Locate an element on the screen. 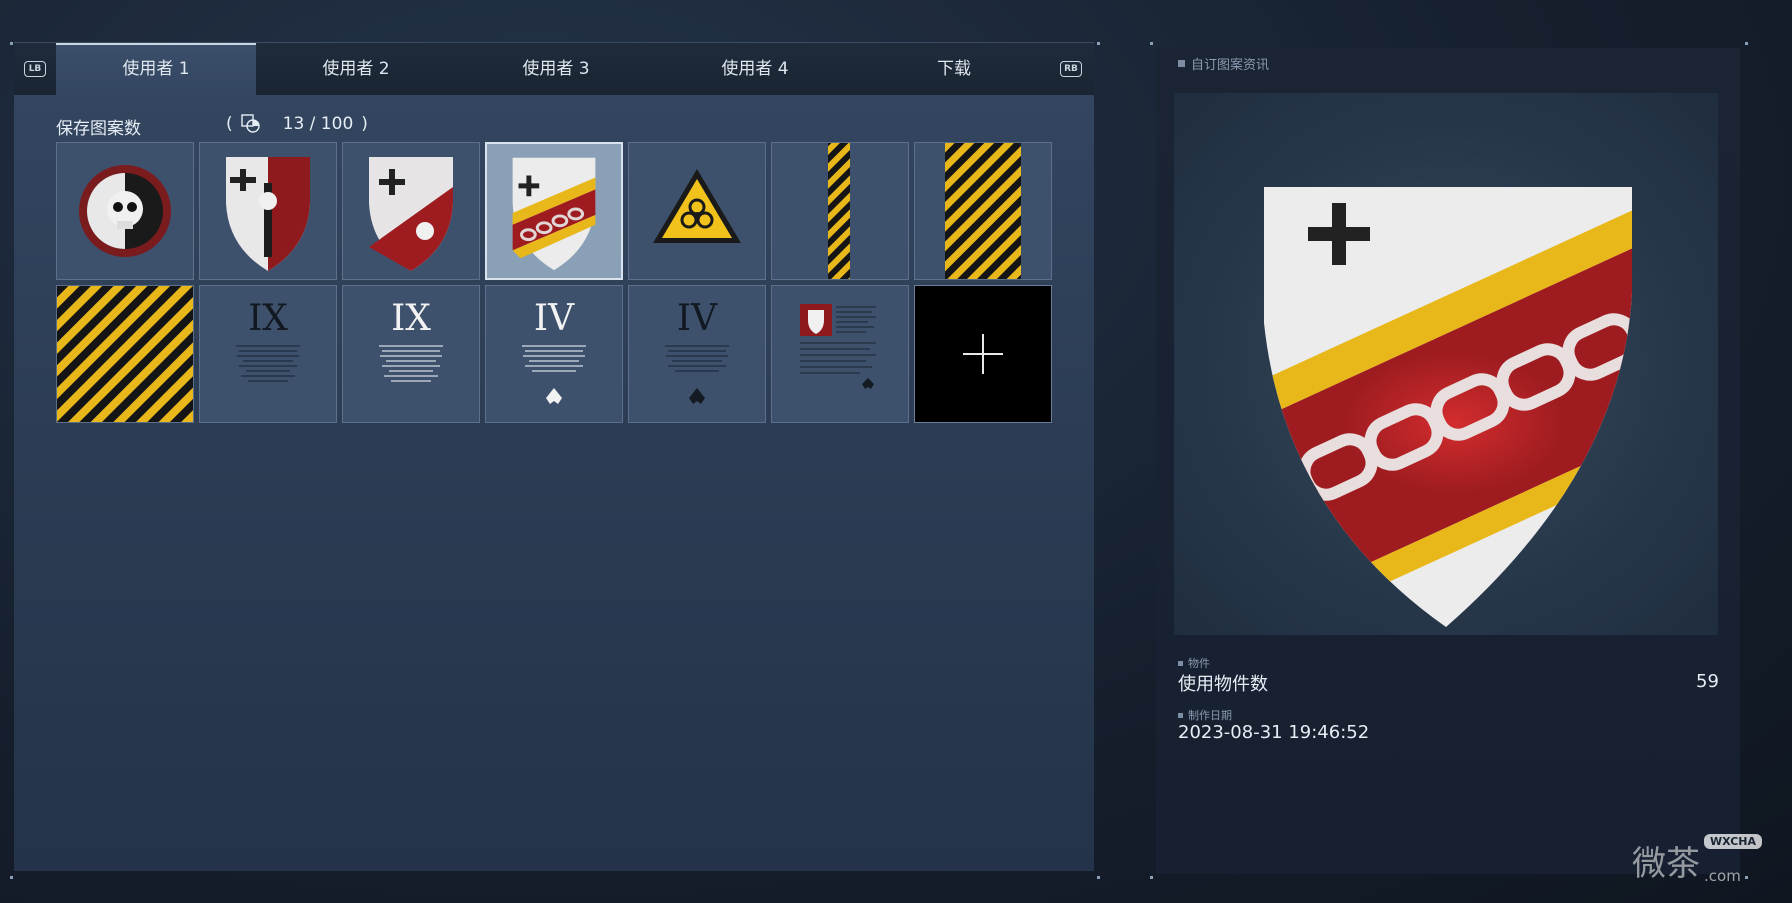  watermark: 微茶 WXCHA .com is located at coordinates (1697, 859).